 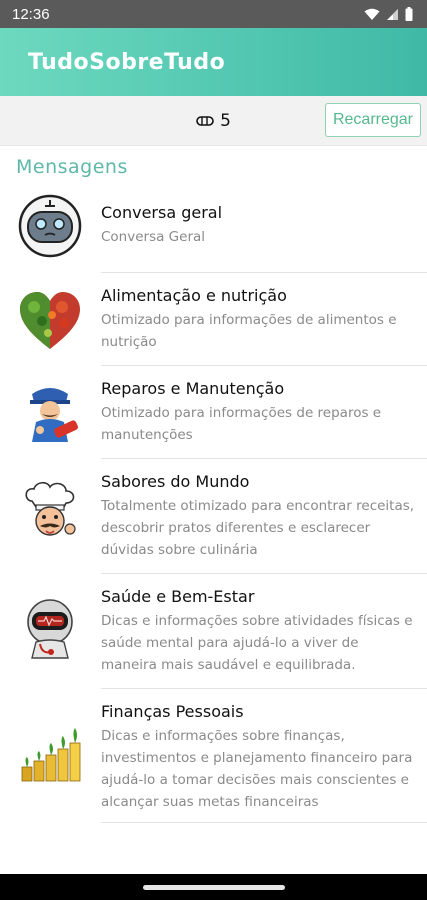 What do you see at coordinates (213, 14) in the screenshot?
I see `status-bar: 12:36` at bounding box center [213, 14].